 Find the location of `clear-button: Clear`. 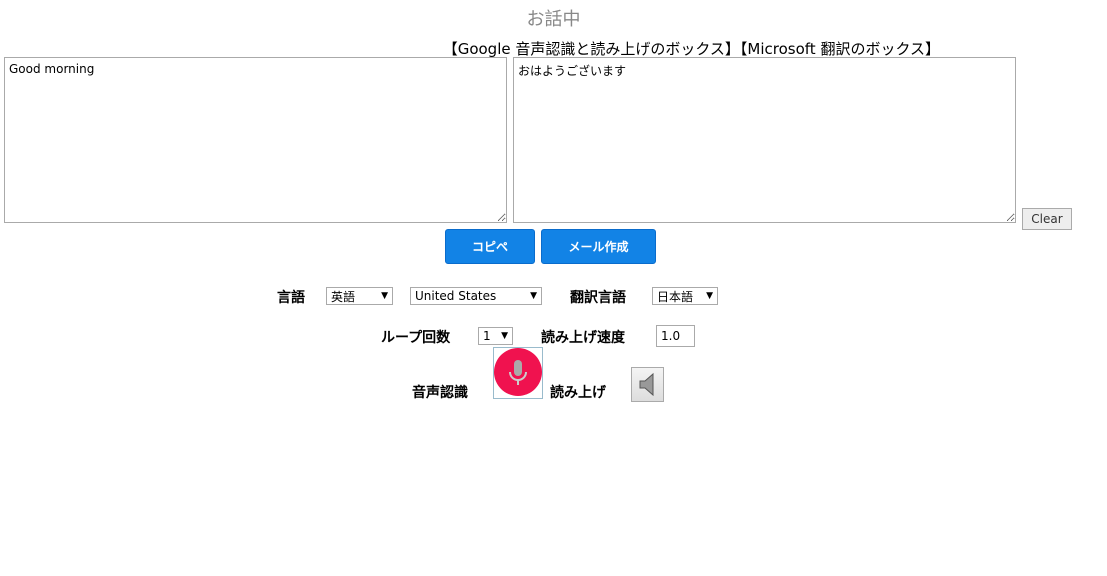

clear-button: Clear is located at coordinates (1047, 219).